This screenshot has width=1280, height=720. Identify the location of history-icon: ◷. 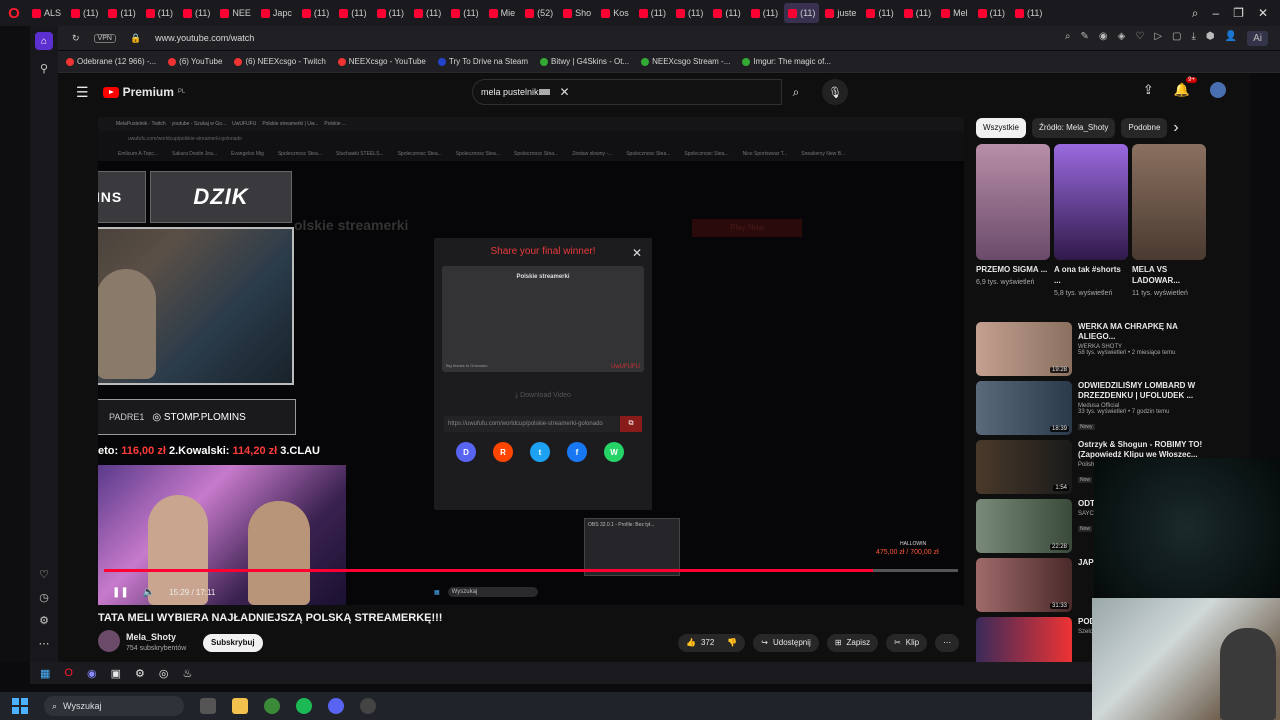
(44, 597).